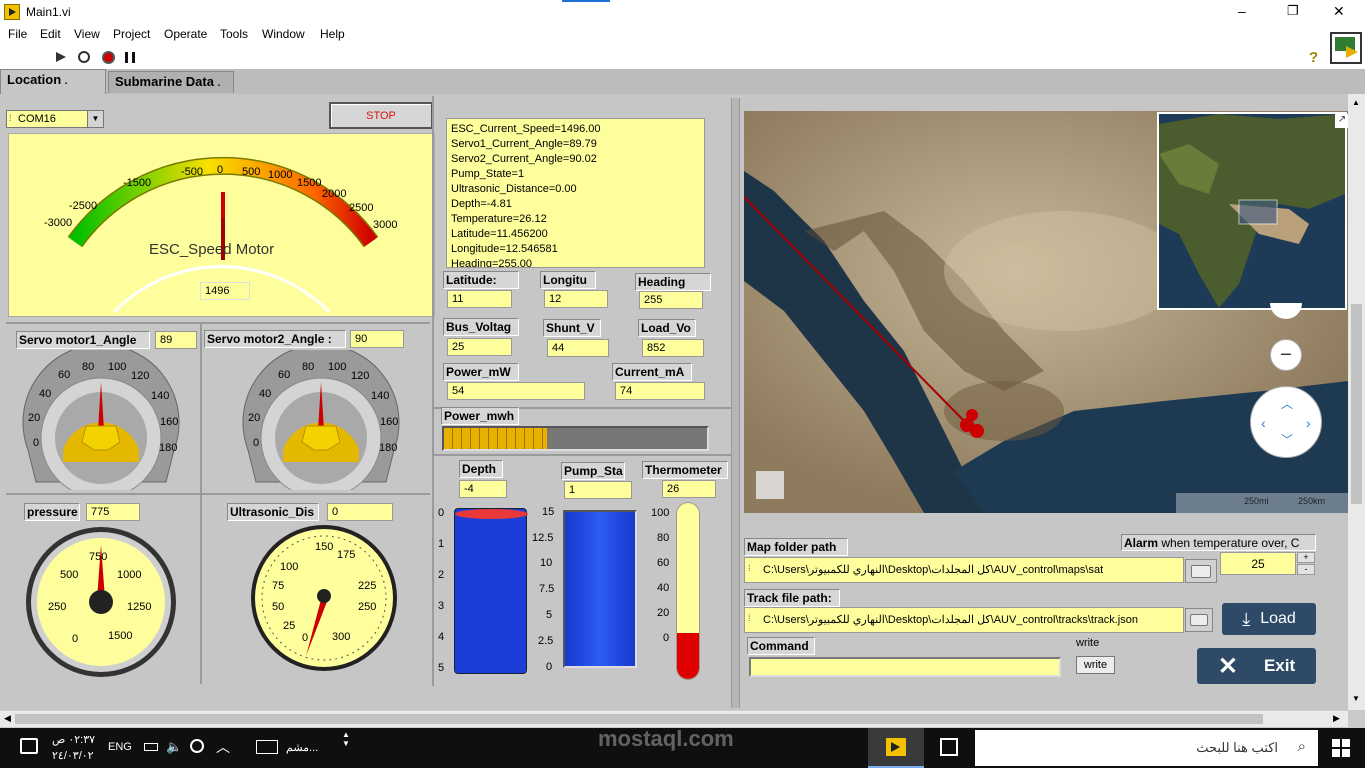 Image resolution: width=1365 pixels, height=768 pixels. I want to click on labview-taskbar-button, so click(896, 748).